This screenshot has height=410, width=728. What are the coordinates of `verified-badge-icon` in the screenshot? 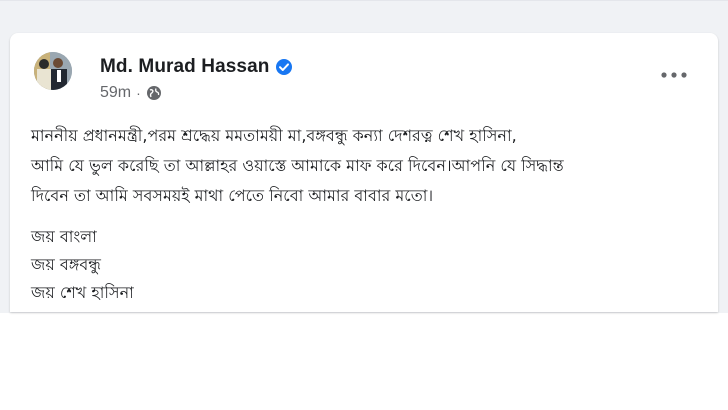 It's located at (284, 67).